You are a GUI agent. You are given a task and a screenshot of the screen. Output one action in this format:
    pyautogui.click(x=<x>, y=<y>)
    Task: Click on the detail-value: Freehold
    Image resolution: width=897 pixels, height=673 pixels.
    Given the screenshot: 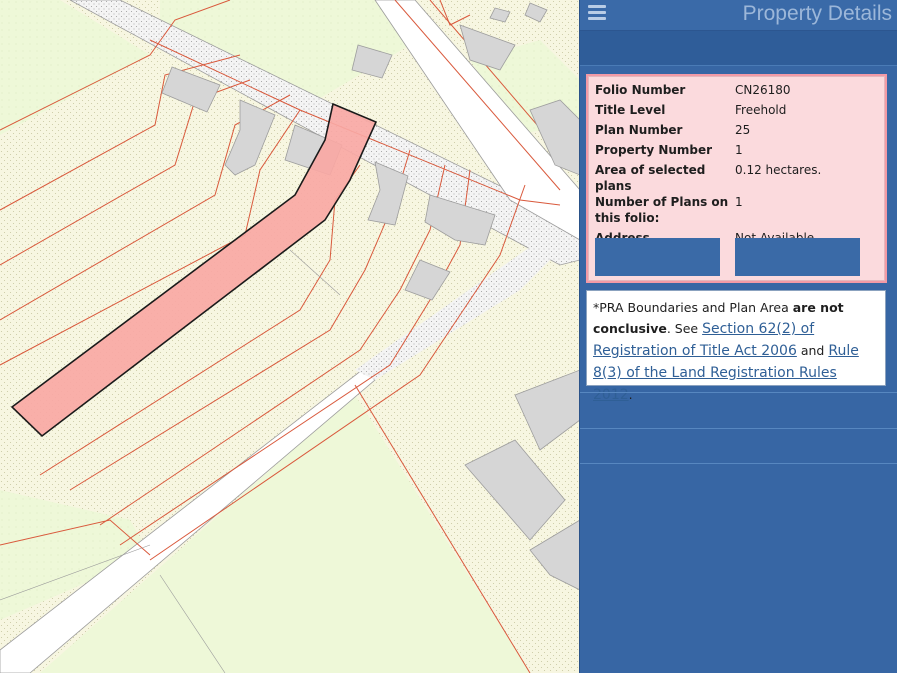 What is the action you would take?
    pyautogui.click(x=761, y=110)
    